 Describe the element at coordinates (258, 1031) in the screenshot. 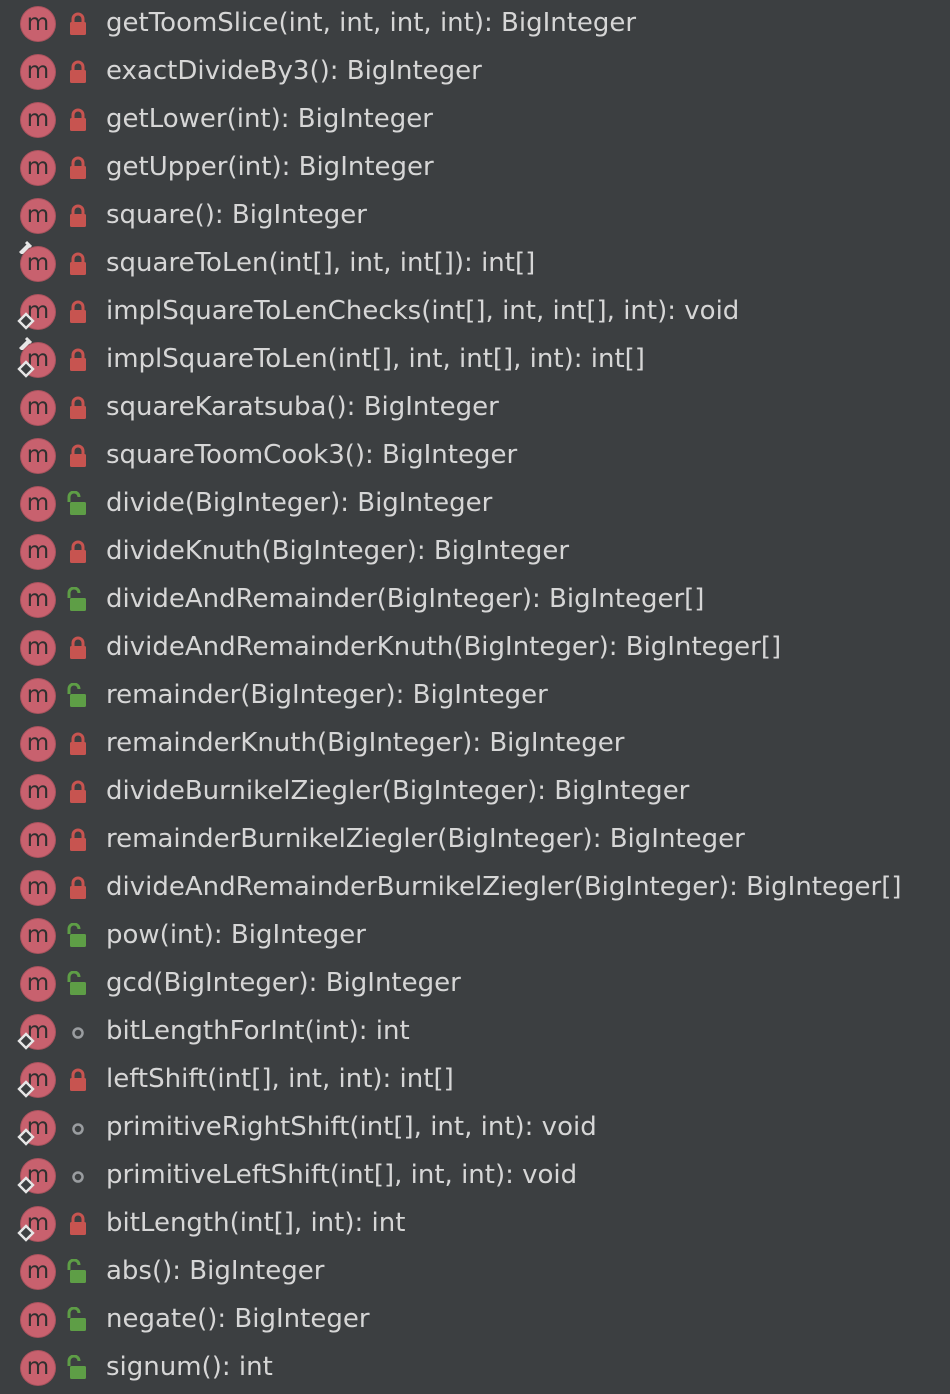

I see `member-signature: bitLengthForInt(int): int` at that location.